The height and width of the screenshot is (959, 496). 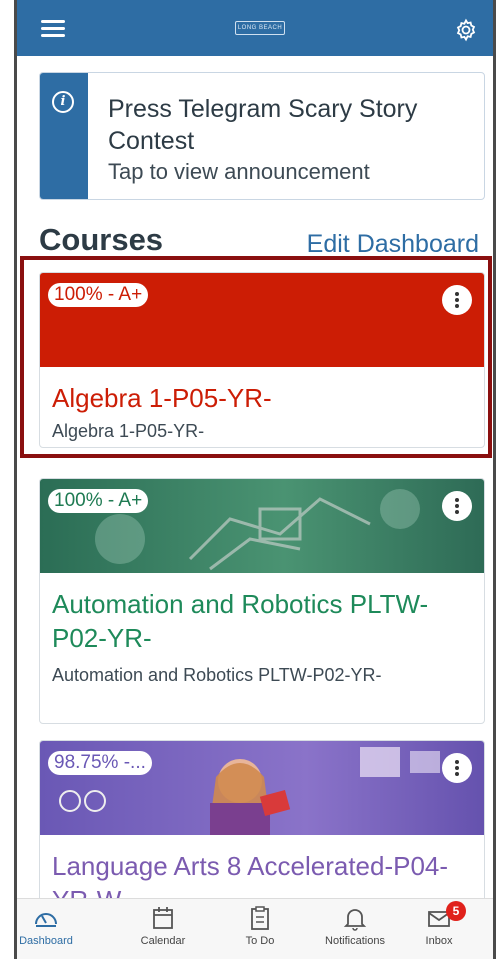 What do you see at coordinates (101, 239) in the screenshot?
I see `courses-heading: Courses` at bounding box center [101, 239].